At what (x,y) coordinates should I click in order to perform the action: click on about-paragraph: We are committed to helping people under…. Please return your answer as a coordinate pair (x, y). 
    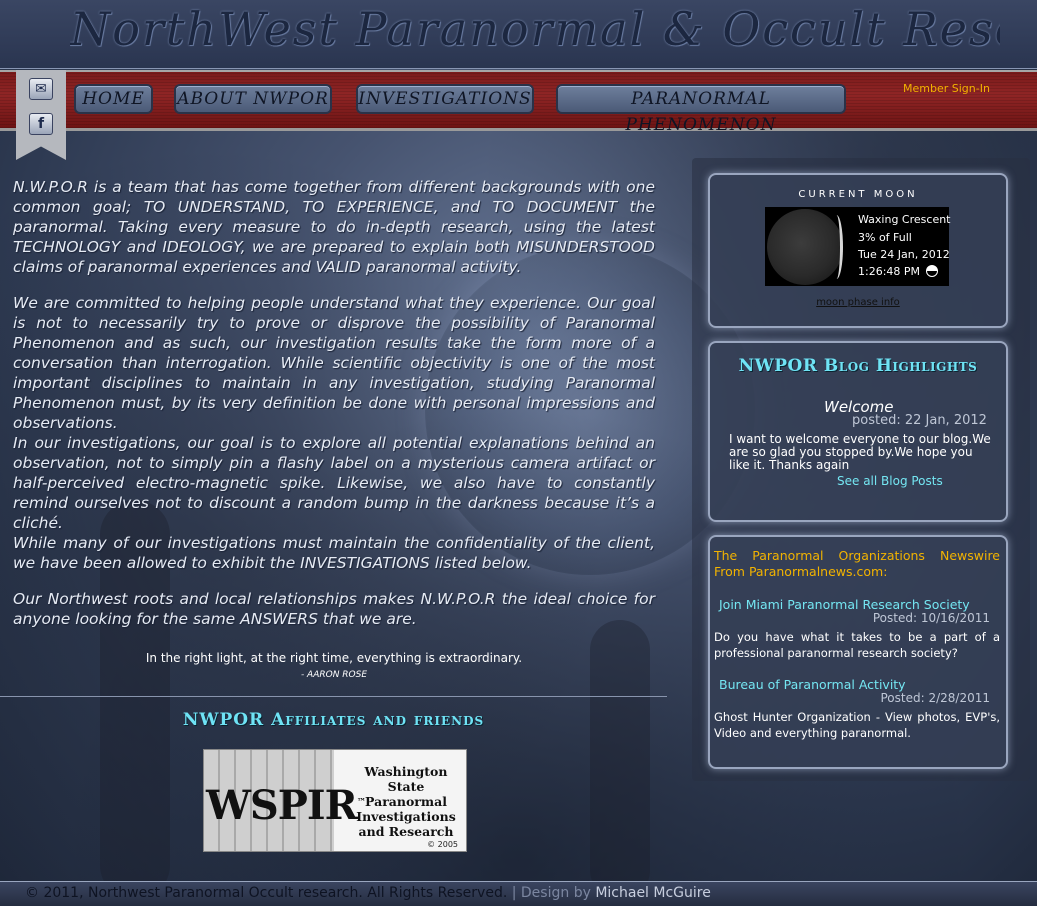
    Looking at the image, I should click on (334, 363).